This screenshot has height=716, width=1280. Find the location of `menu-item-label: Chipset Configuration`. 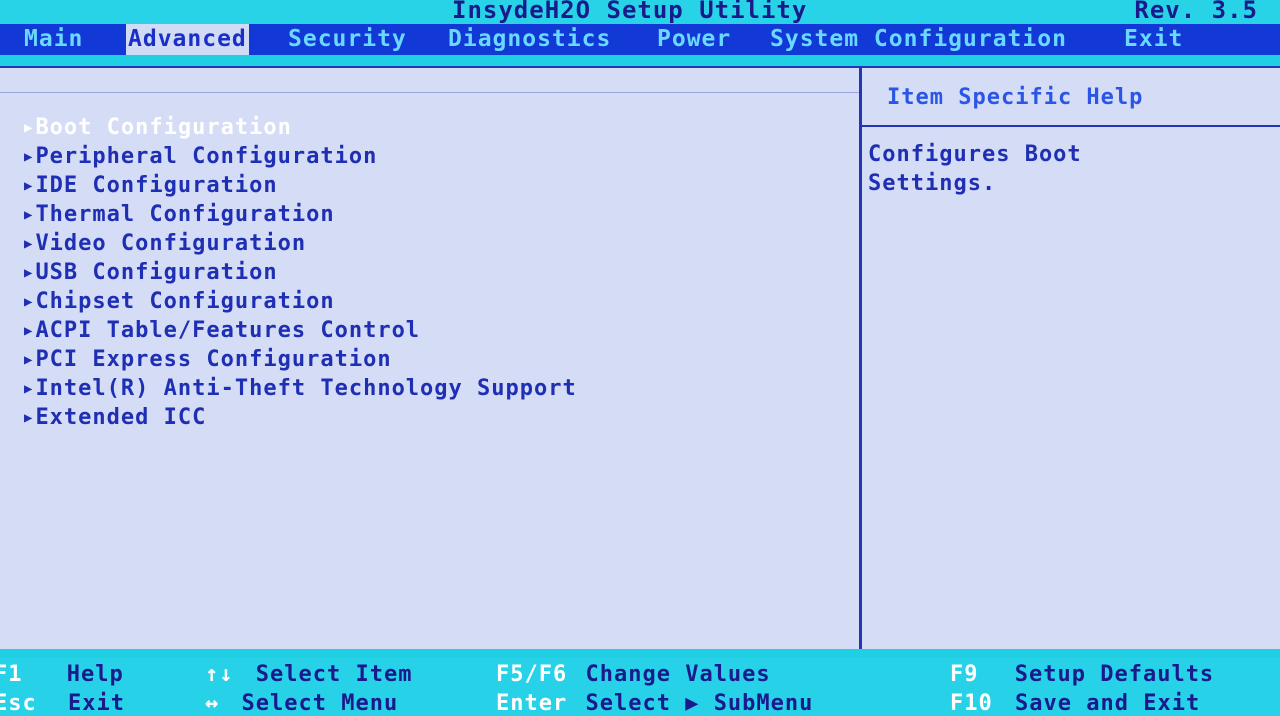

menu-item-label: Chipset Configuration is located at coordinates (185, 301).